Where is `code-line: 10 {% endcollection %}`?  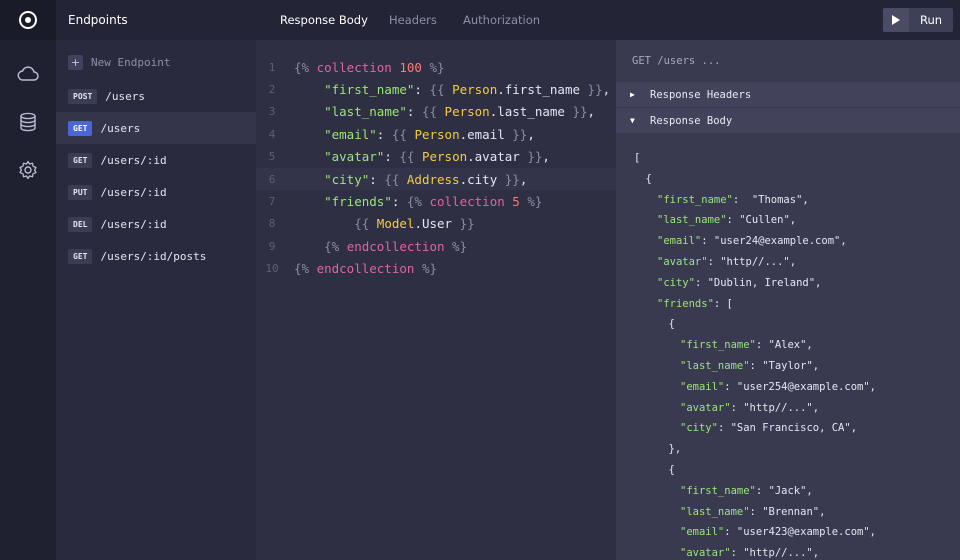
code-line: 10 {% endcollection %} is located at coordinates (436, 269).